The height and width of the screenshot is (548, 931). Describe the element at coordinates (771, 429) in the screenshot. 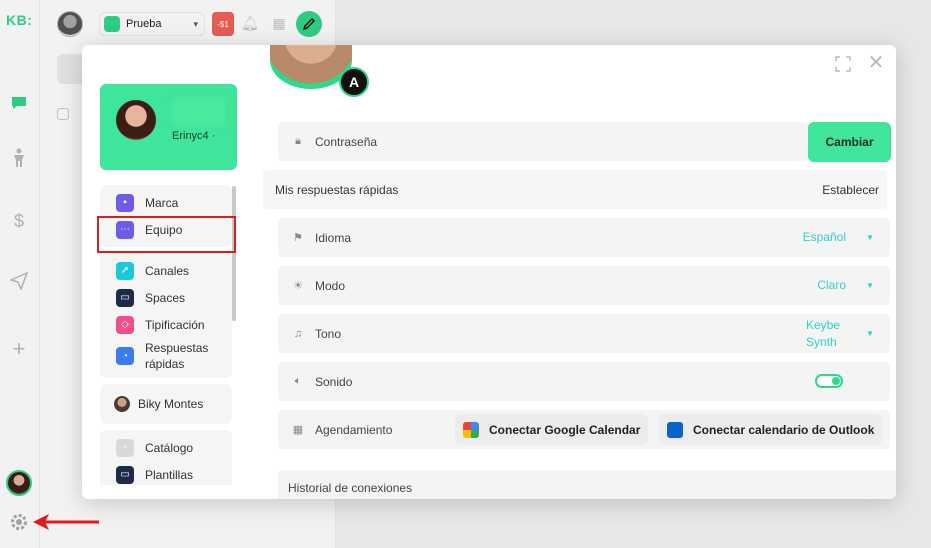

I see `outlook-calendar-button: Conectar calendario de Outlook` at that location.